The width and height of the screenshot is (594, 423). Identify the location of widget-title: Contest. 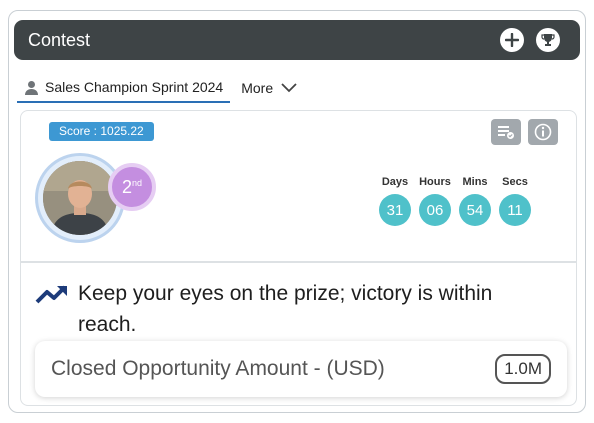
(59, 39).